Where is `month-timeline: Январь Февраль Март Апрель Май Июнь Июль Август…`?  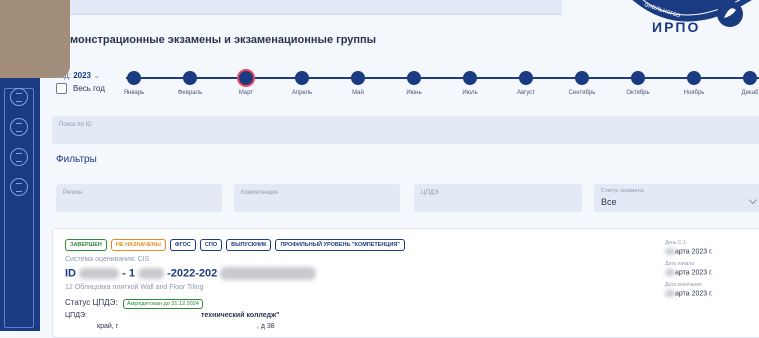
month-timeline: Январь Февраль Март Апрель Май Июнь Июль Август… is located at coordinates (441, 88).